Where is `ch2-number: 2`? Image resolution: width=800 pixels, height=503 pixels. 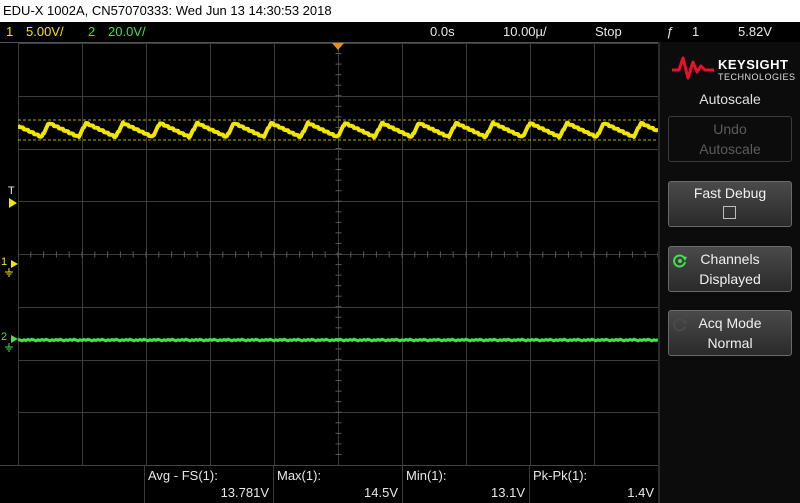
ch2-number: 2 is located at coordinates (91, 32).